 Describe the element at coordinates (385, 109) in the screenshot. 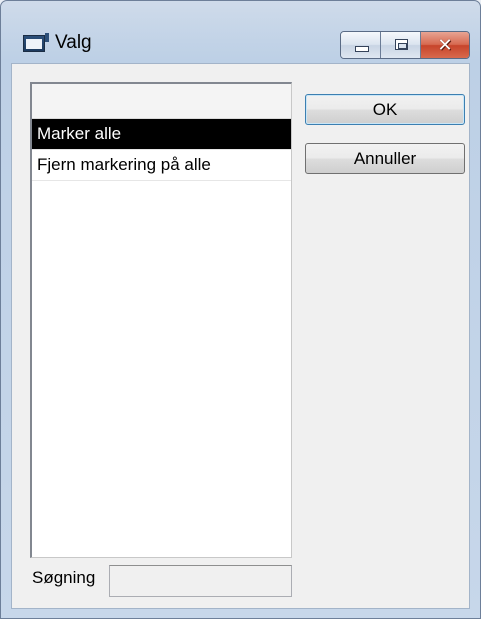

I see `ok-button: OK` at that location.